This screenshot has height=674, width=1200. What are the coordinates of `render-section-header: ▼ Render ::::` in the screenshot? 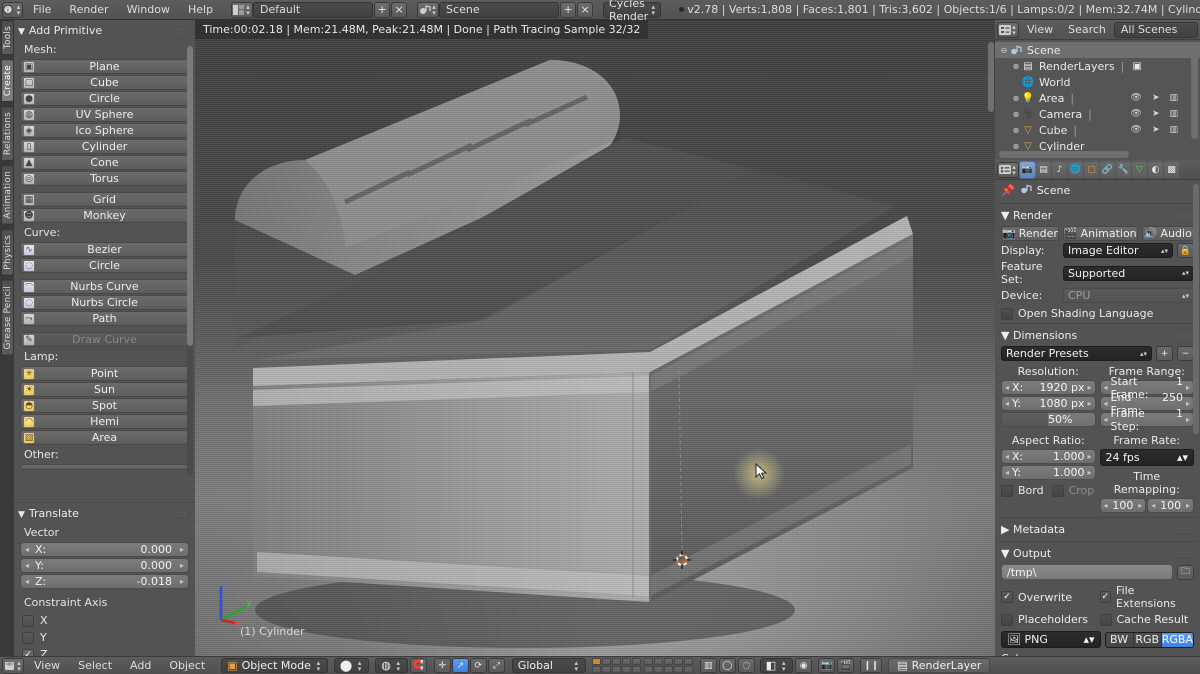 It's located at (1097, 215).